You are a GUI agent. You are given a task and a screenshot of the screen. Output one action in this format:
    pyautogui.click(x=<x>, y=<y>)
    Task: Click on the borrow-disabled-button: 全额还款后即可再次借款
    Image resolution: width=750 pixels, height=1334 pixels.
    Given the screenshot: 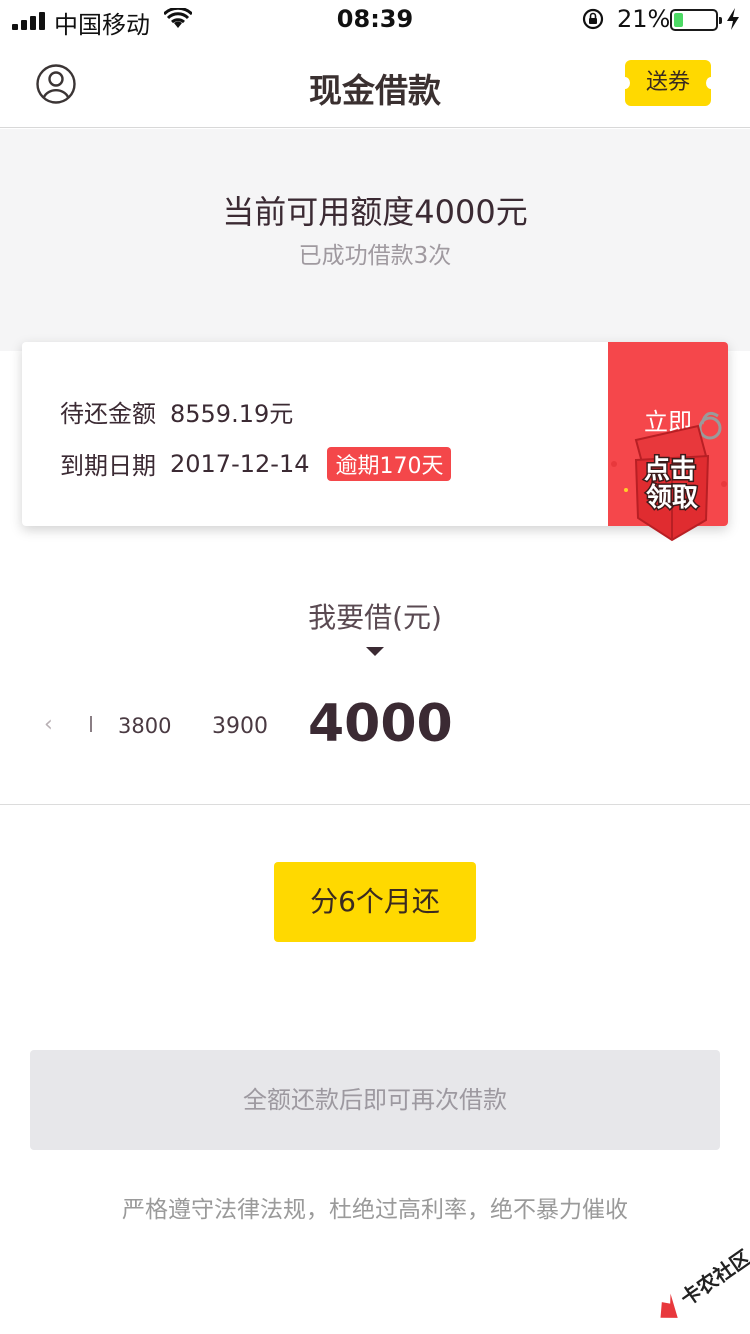 What is the action you would take?
    pyautogui.click(x=375, y=1100)
    